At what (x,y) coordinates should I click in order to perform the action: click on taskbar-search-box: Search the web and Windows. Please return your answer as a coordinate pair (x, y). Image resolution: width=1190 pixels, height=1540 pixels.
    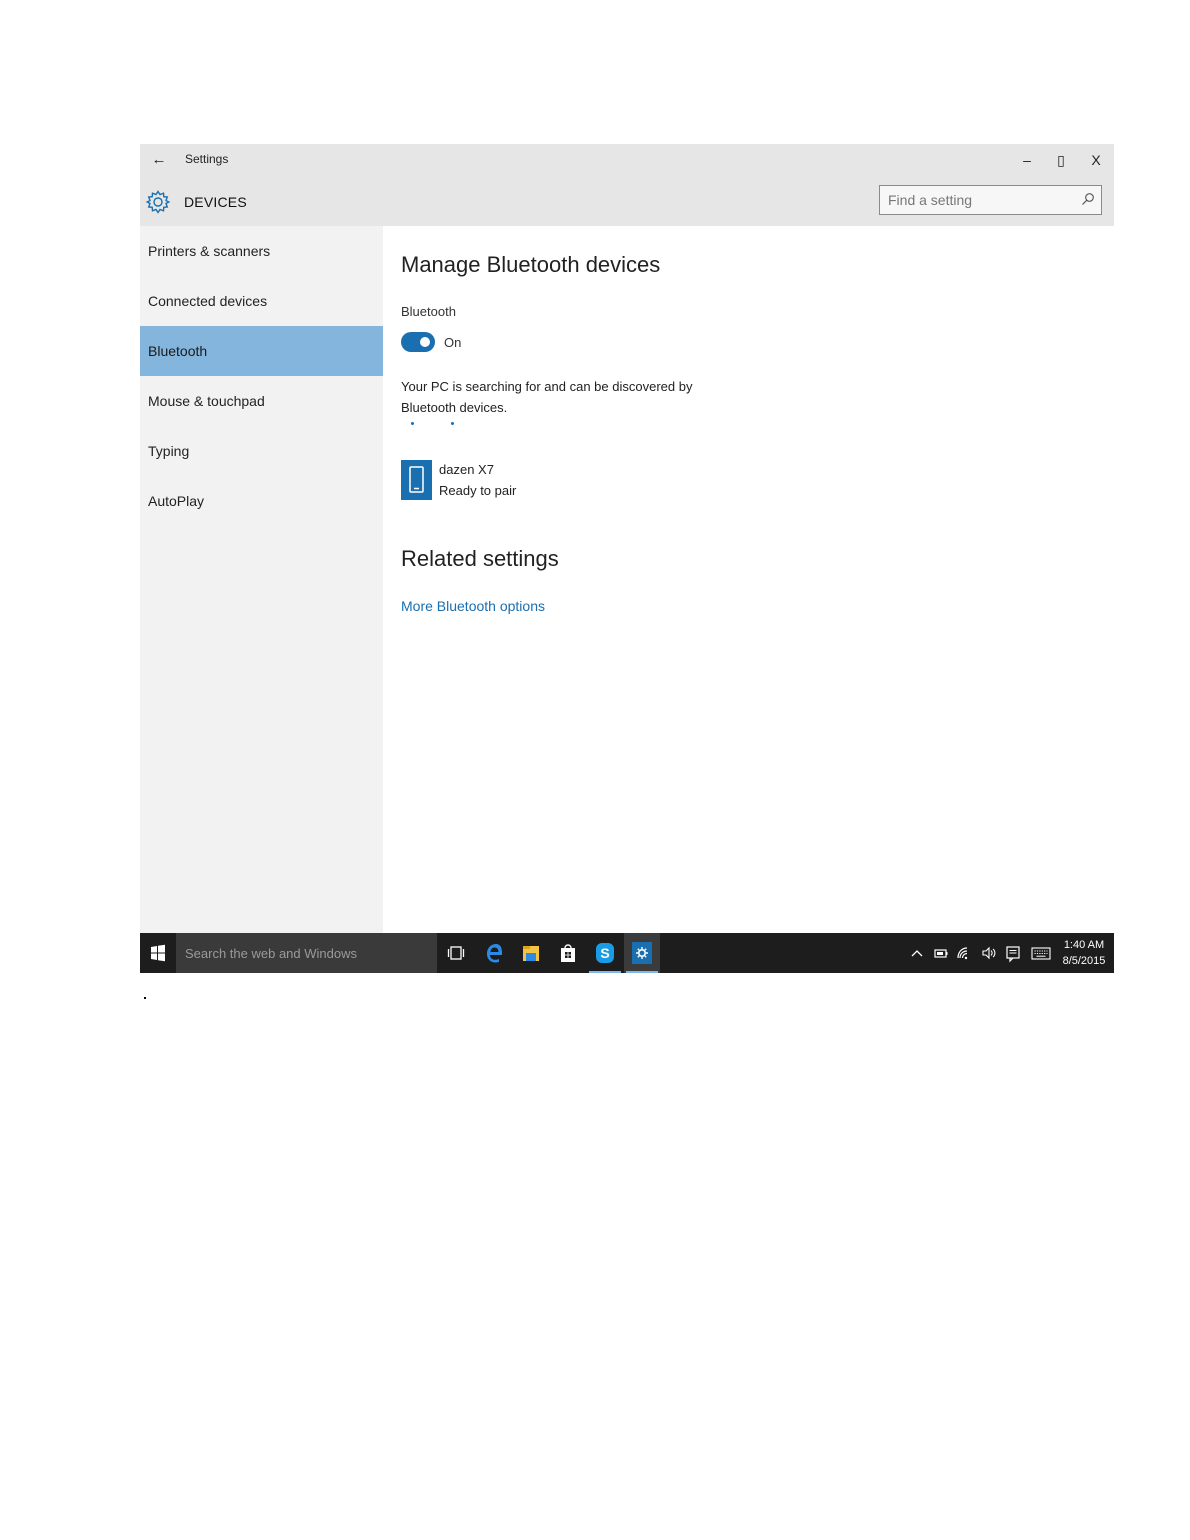
    Looking at the image, I should click on (306, 953).